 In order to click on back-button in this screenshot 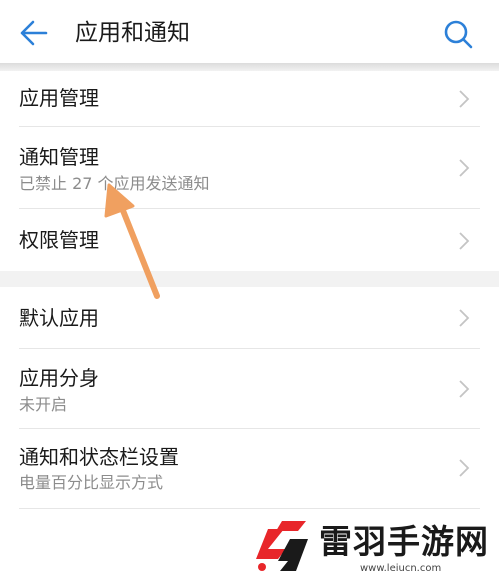, I will do `click(34, 33)`.